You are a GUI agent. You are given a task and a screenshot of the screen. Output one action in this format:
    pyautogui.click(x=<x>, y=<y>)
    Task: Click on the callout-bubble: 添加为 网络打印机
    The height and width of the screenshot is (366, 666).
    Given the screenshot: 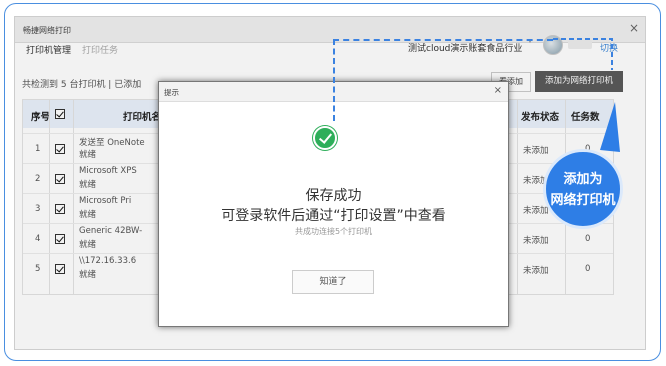 What is the action you would take?
    pyautogui.click(x=583, y=189)
    